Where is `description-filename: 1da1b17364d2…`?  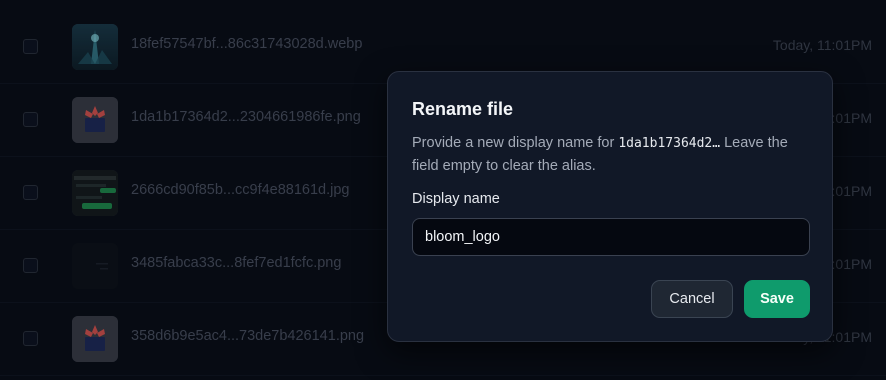 description-filename: 1da1b17364d2… is located at coordinates (669, 143).